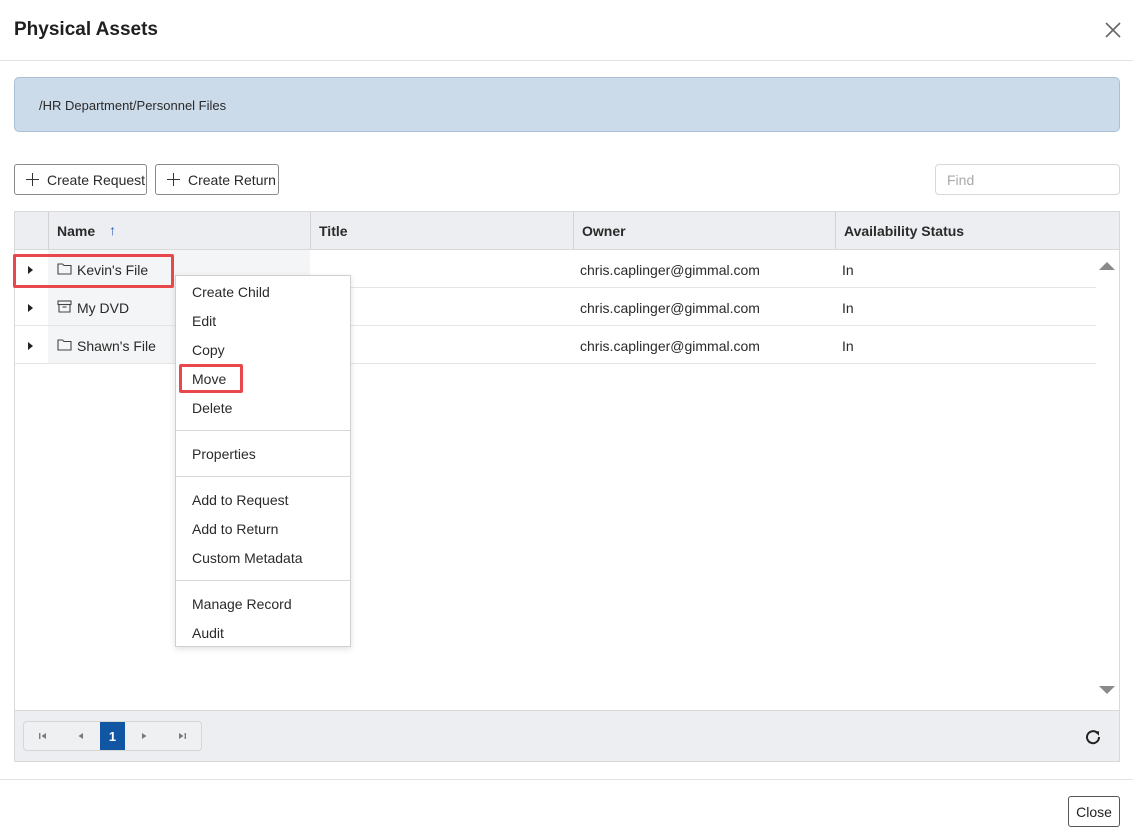 The image size is (1133, 836). Describe the element at coordinates (235, 529) in the screenshot. I see `menu-item-add-to-return: Add to Return` at that location.